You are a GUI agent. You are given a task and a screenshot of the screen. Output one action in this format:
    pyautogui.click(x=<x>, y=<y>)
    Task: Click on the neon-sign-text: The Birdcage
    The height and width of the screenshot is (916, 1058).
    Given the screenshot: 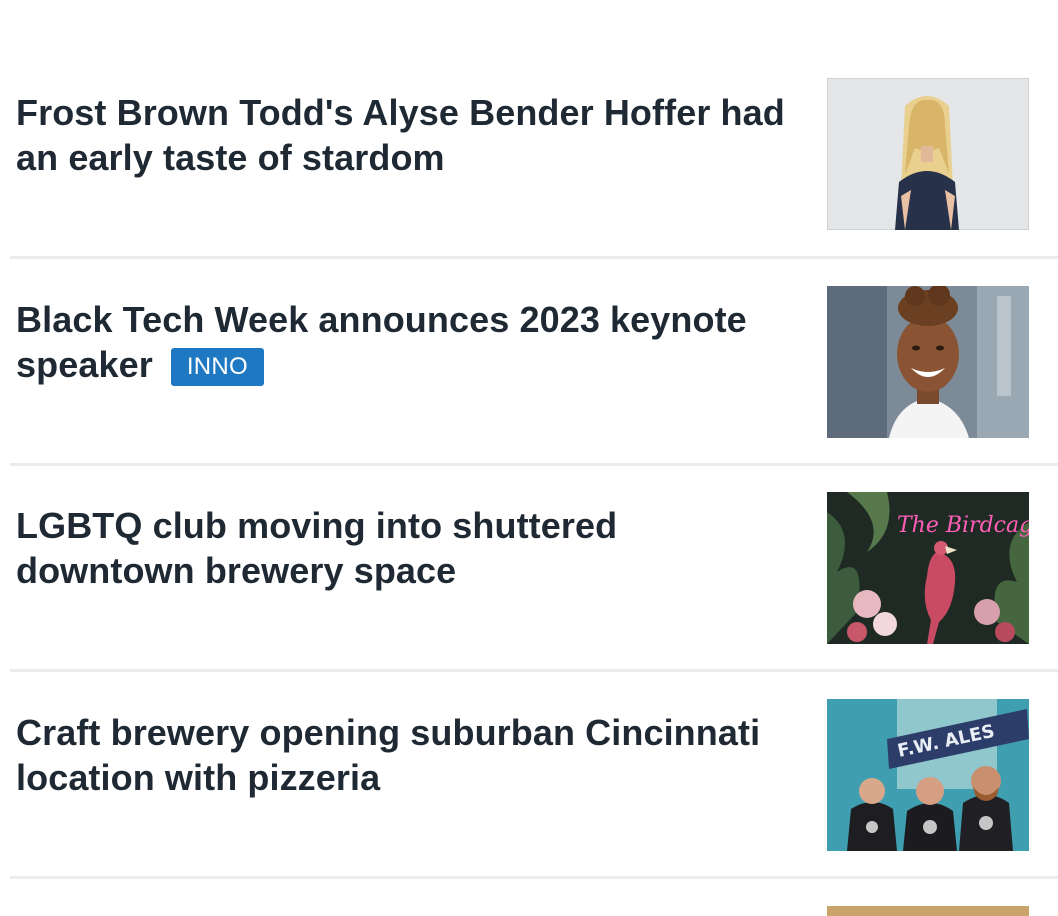 What is the action you would take?
    pyautogui.click(x=963, y=525)
    